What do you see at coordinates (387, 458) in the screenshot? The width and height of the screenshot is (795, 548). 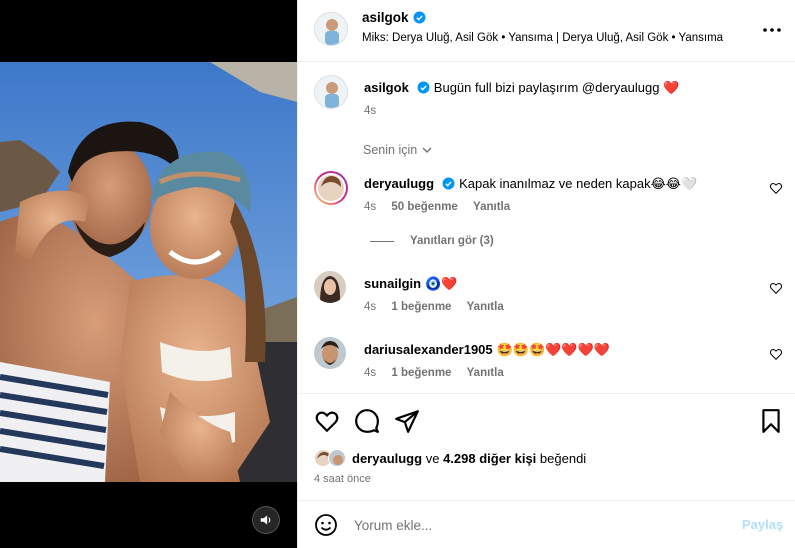 I see `liker-username: deryaulugg` at bounding box center [387, 458].